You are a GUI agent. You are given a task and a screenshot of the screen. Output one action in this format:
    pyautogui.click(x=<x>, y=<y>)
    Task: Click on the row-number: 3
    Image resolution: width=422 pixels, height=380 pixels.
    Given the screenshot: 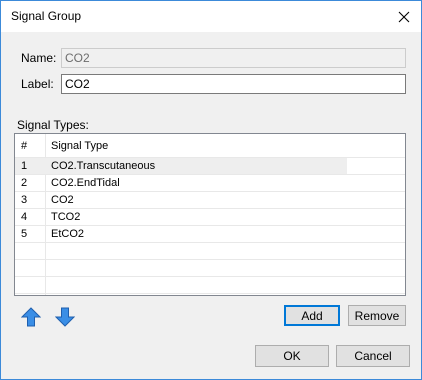 What is the action you would take?
    pyautogui.click(x=24, y=200)
    